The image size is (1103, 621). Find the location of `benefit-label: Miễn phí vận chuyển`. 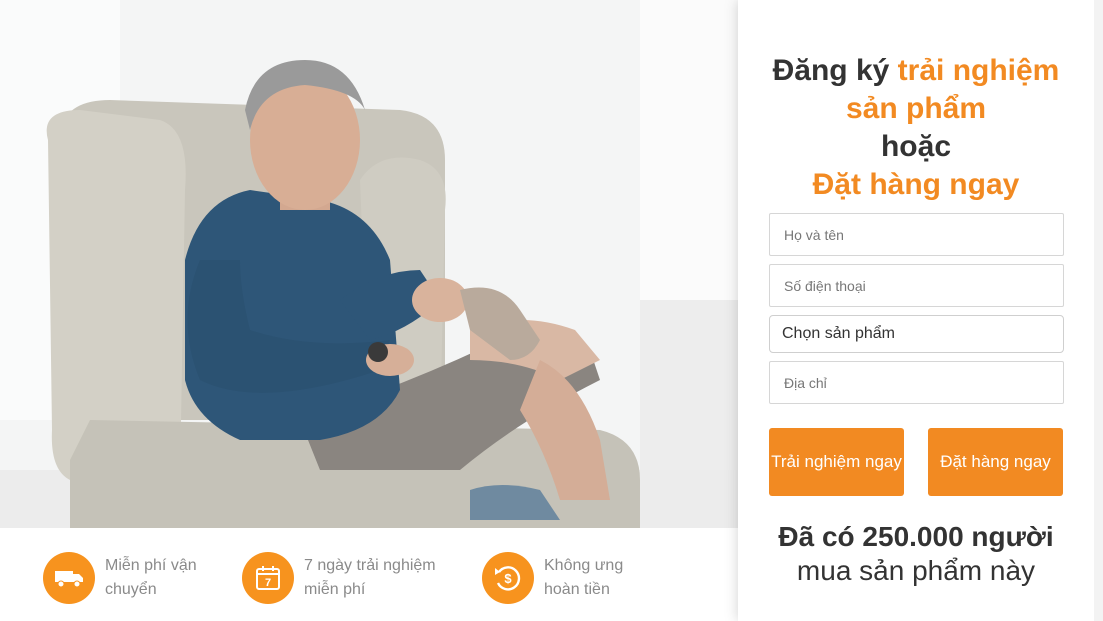

benefit-label: Miễn phí vận chuyển is located at coordinates (151, 578).